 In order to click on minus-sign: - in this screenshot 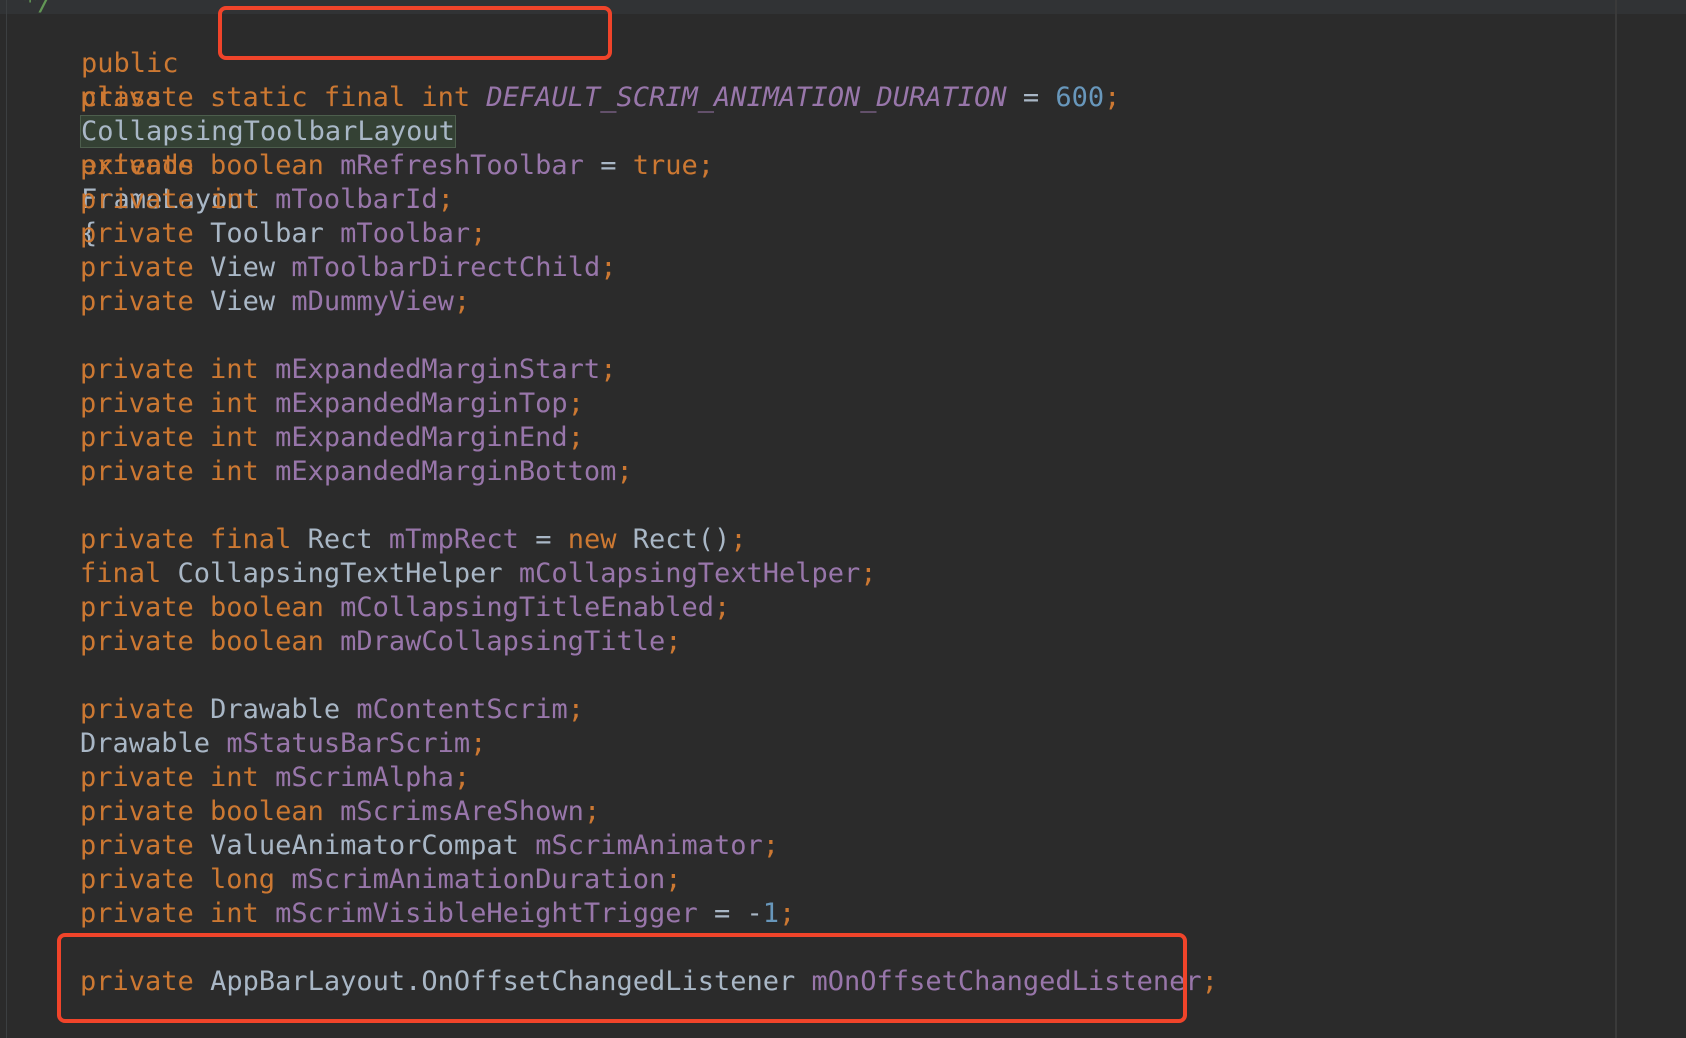, I will do `click(754, 913)`.